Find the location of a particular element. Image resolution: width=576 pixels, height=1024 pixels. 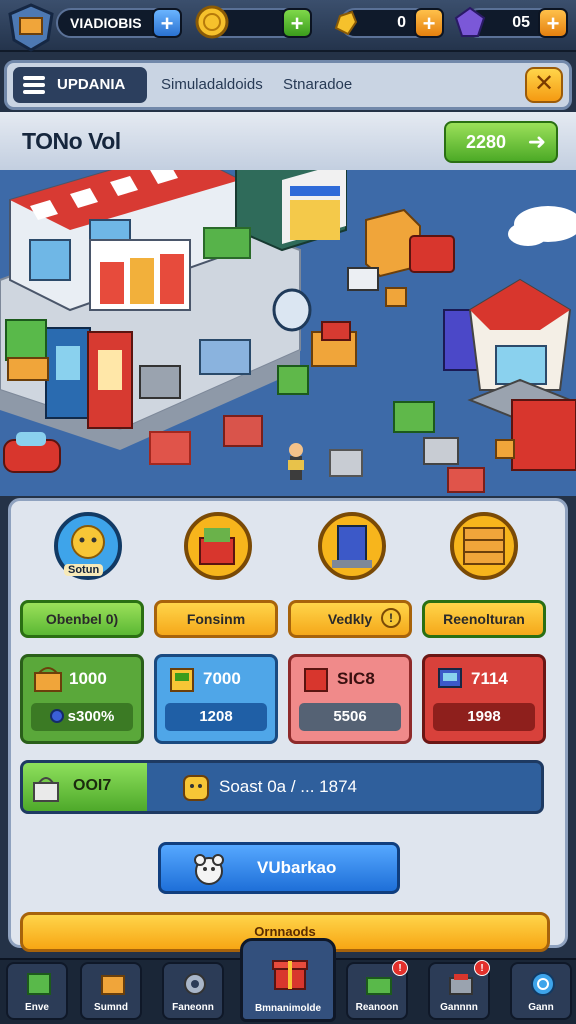

store-value-button: 2280 ➜ is located at coordinates (501, 142).